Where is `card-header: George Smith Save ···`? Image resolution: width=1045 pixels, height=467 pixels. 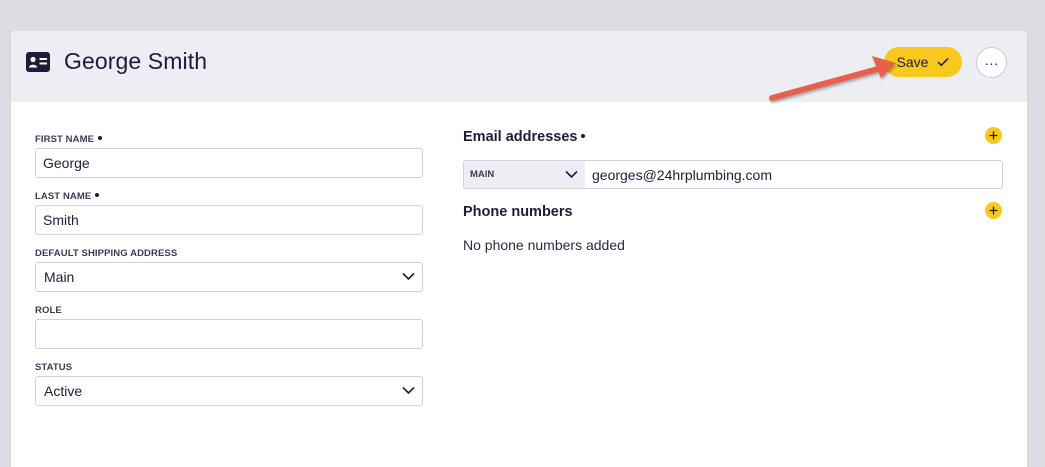 card-header: George Smith Save ··· is located at coordinates (519, 66).